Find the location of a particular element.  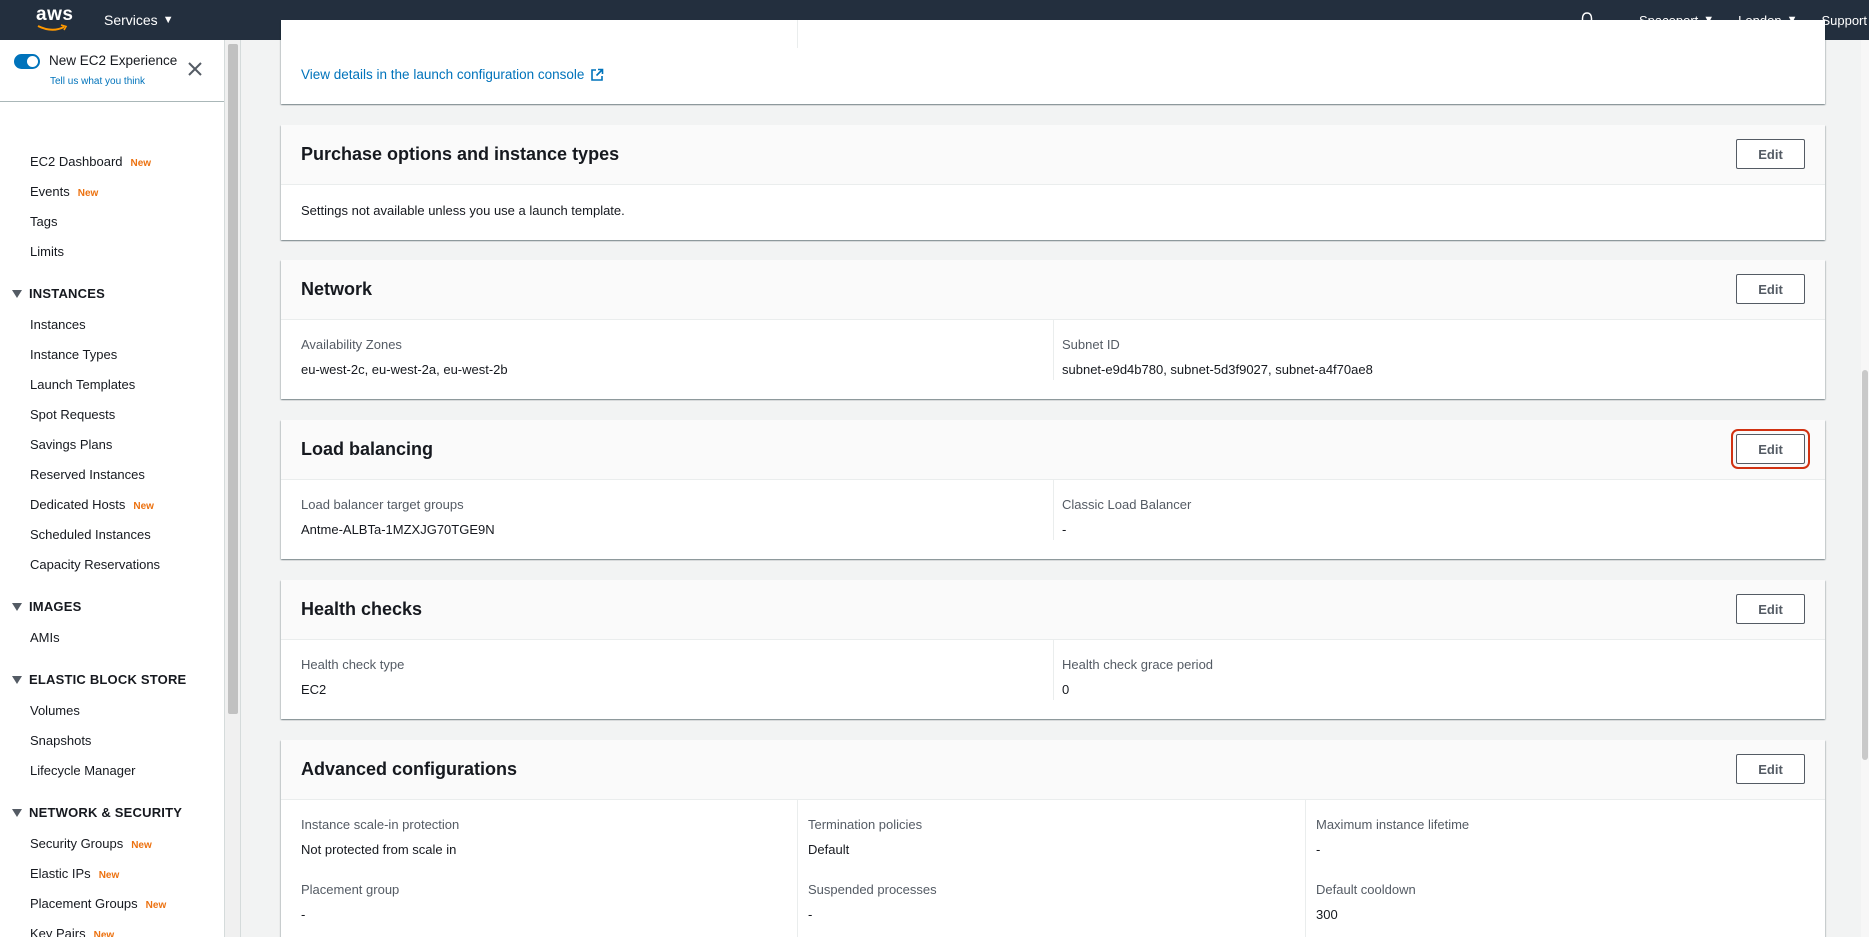

panel-title: Advanced configurations is located at coordinates (409, 769).